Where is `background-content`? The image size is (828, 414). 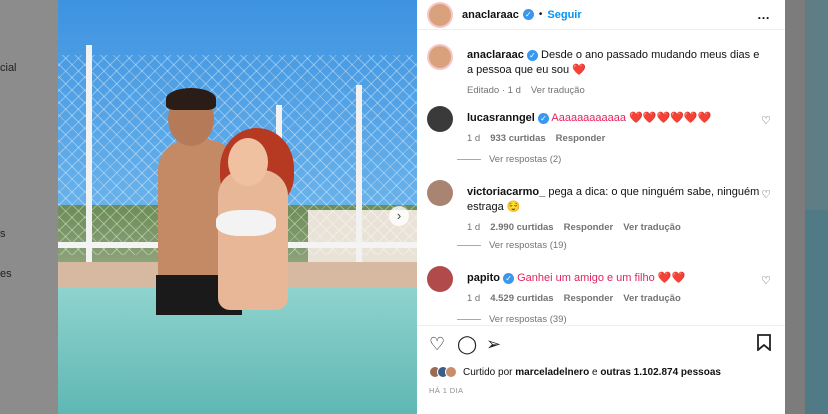
background-content is located at coordinates (806, 207).